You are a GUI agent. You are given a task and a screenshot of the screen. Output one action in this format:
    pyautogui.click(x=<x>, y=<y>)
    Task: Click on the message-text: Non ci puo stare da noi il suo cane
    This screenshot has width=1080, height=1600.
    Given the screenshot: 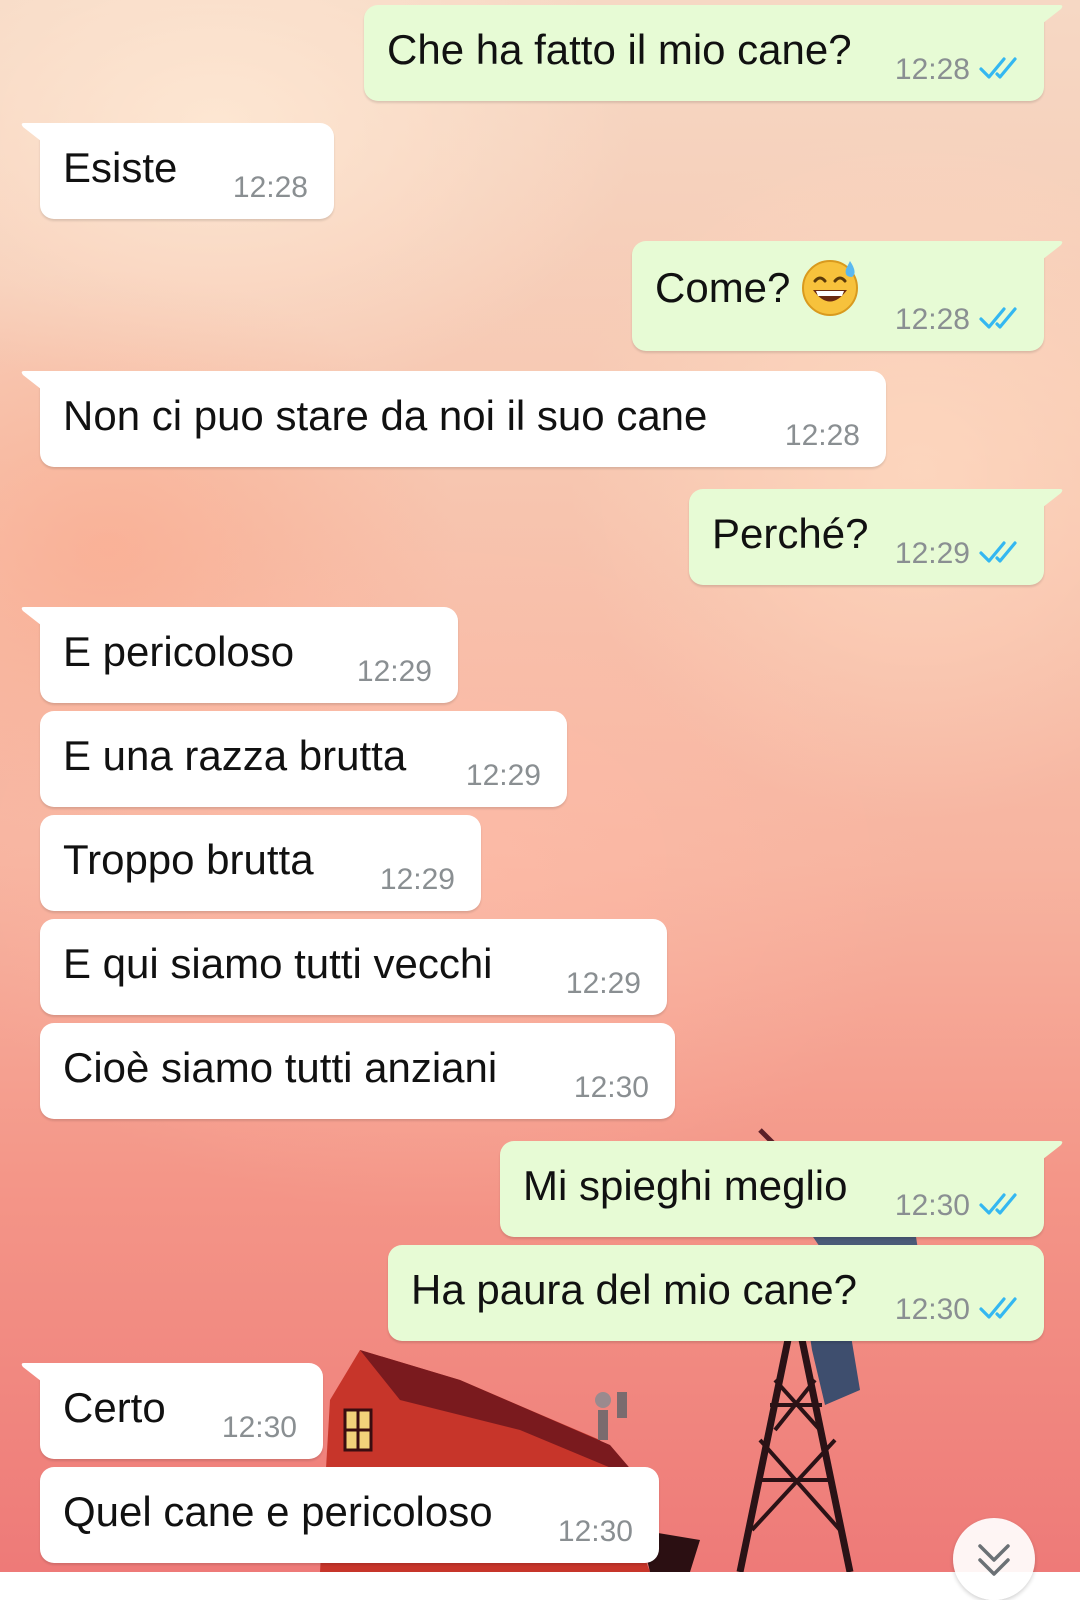 What is the action you would take?
    pyautogui.click(x=385, y=415)
    